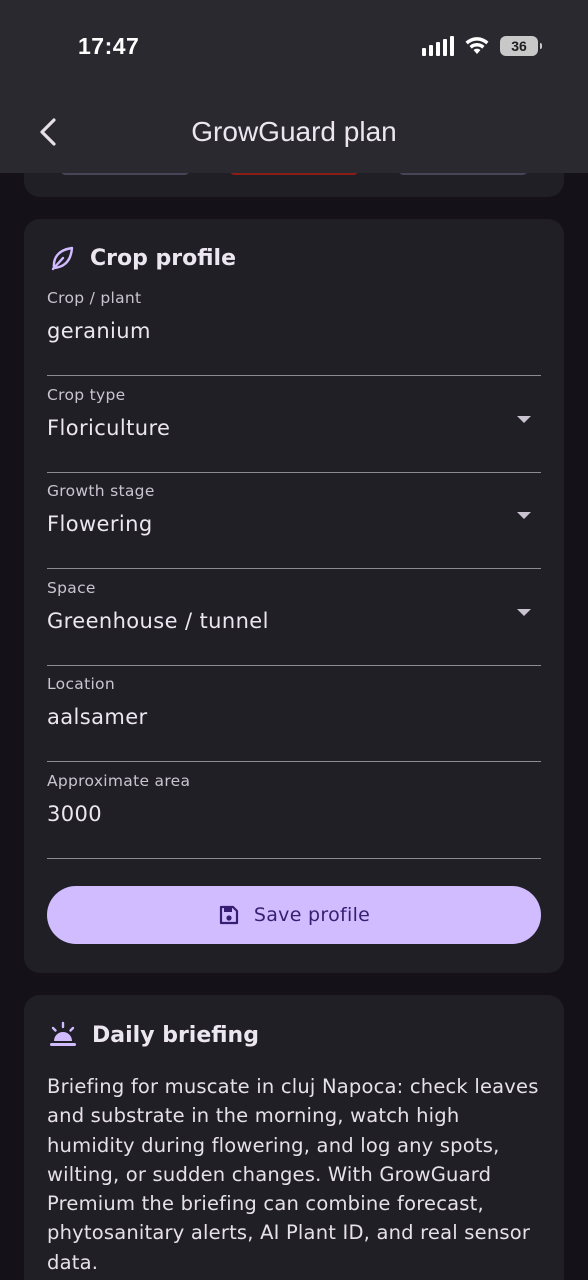  Describe the element at coordinates (294, 617) in the screenshot. I see `space-dropdown: Space Greenhouse / tunnel` at that location.